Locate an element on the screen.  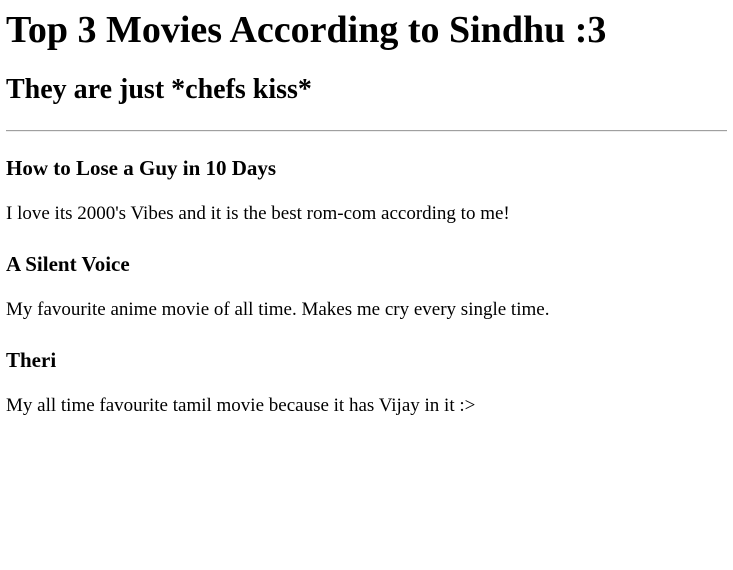
divider is located at coordinates (366, 131).